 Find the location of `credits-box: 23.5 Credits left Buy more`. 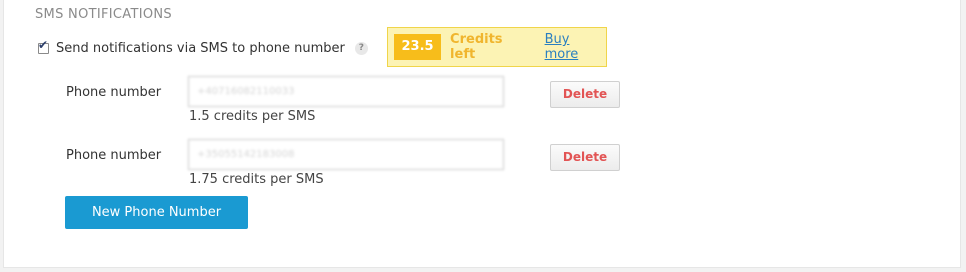

credits-box: 23.5 Credits left Buy more is located at coordinates (497, 47).